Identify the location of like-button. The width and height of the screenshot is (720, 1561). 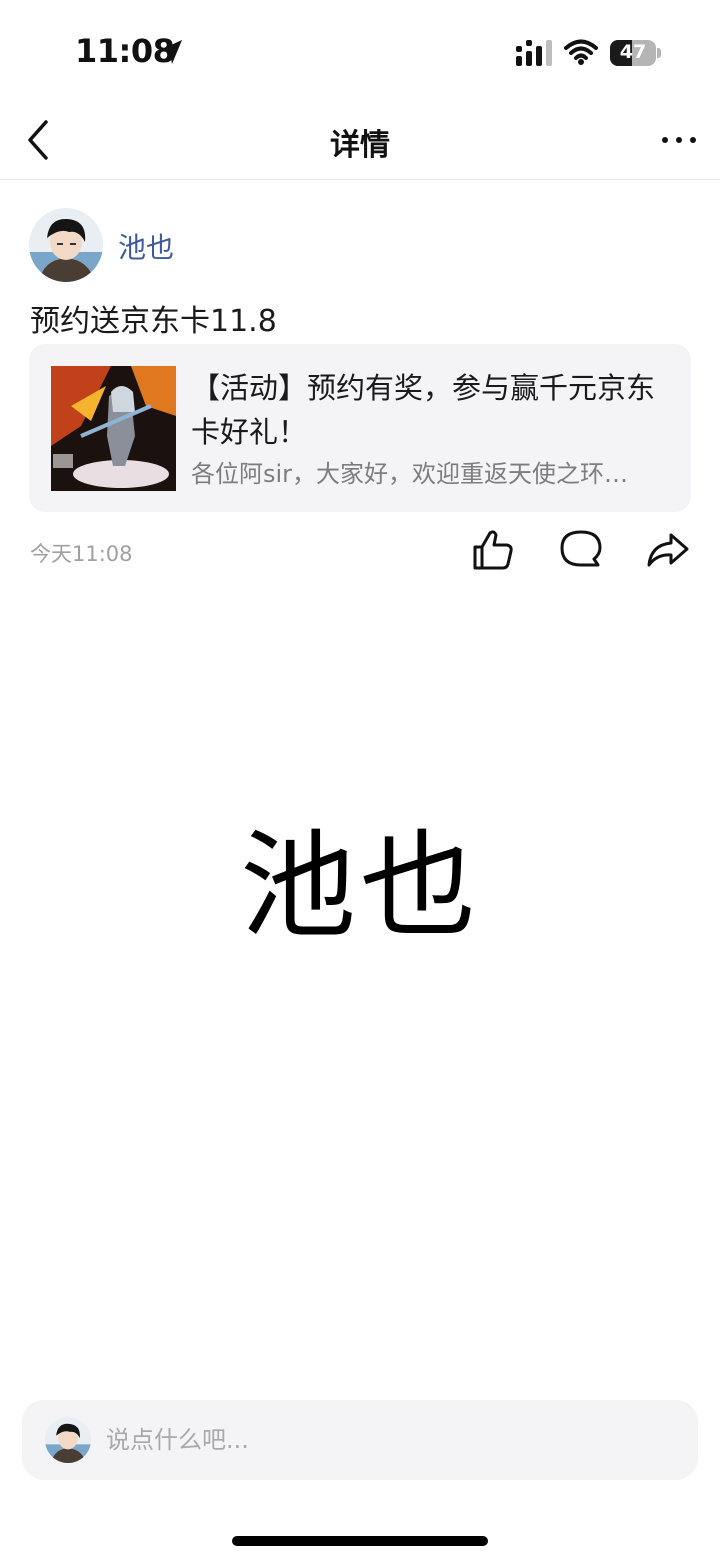
(493, 550).